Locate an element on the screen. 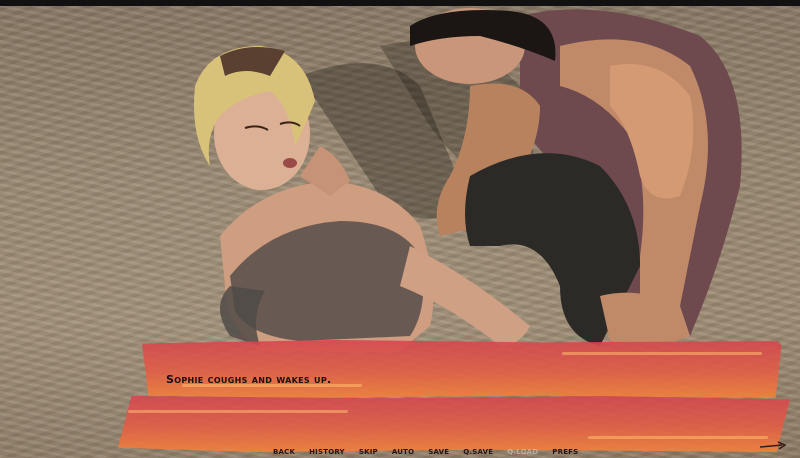 This screenshot has height=458, width=800. dialogue-text: Sophie coughs and wakes up. is located at coordinates (249, 379).